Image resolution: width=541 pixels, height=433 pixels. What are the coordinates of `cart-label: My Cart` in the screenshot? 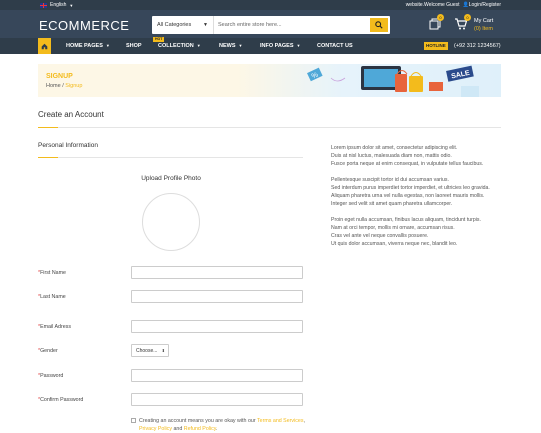 It's located at (484, 21).